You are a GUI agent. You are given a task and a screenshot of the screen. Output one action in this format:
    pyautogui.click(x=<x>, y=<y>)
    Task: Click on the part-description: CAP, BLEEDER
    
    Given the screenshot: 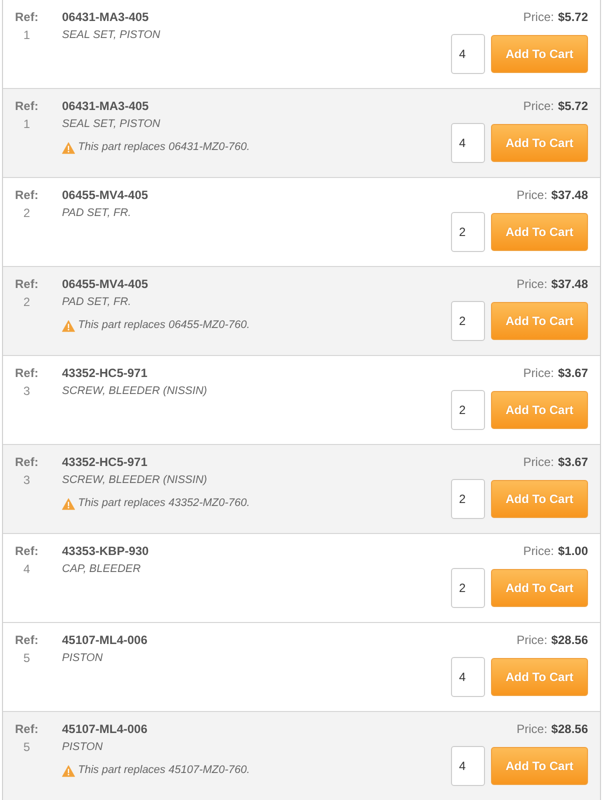 What is the action you would take?
    pyautogui.click(x=101, y=569)
    